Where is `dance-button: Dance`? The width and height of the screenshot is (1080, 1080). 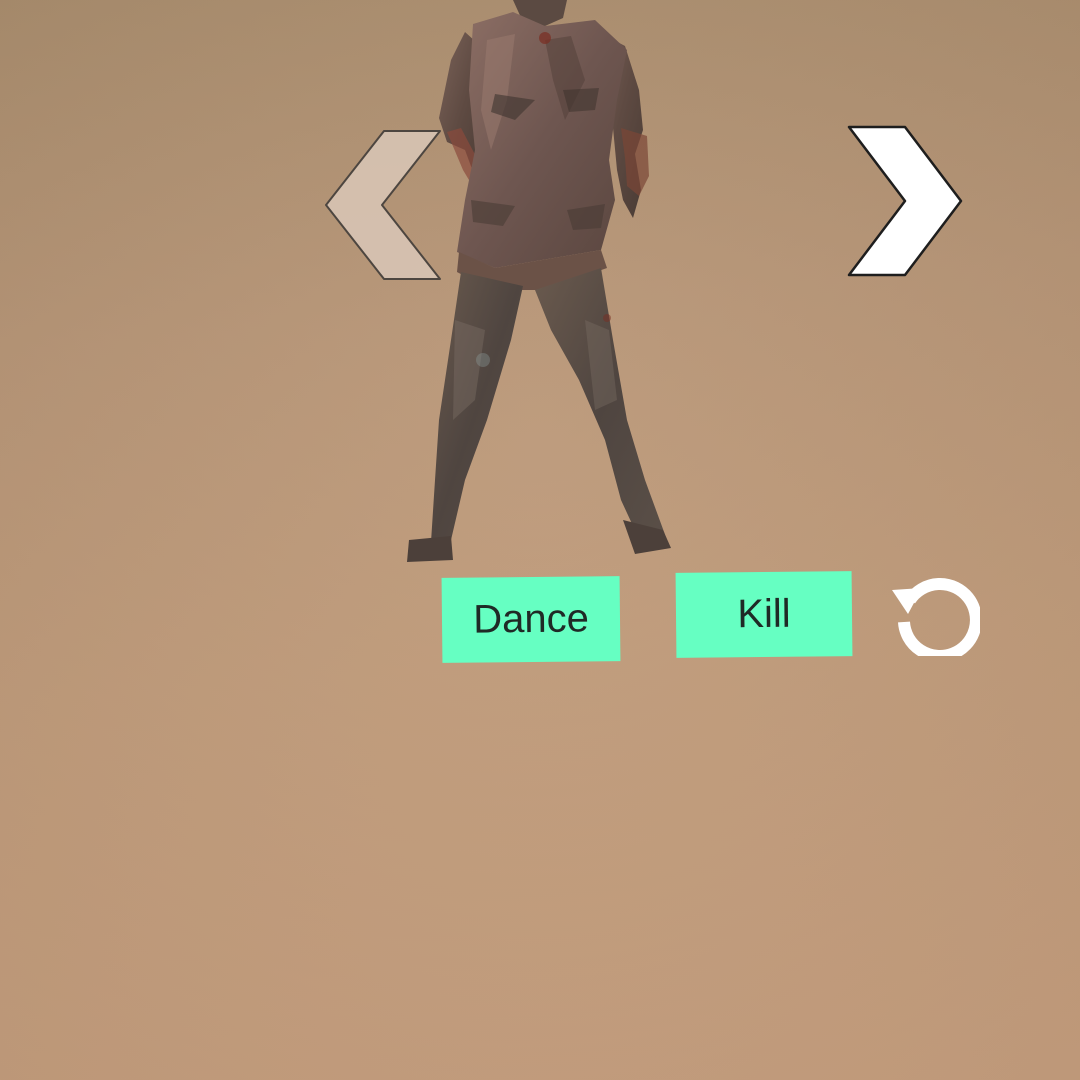
dance-button: Dance is located at coordinates (531, 619).